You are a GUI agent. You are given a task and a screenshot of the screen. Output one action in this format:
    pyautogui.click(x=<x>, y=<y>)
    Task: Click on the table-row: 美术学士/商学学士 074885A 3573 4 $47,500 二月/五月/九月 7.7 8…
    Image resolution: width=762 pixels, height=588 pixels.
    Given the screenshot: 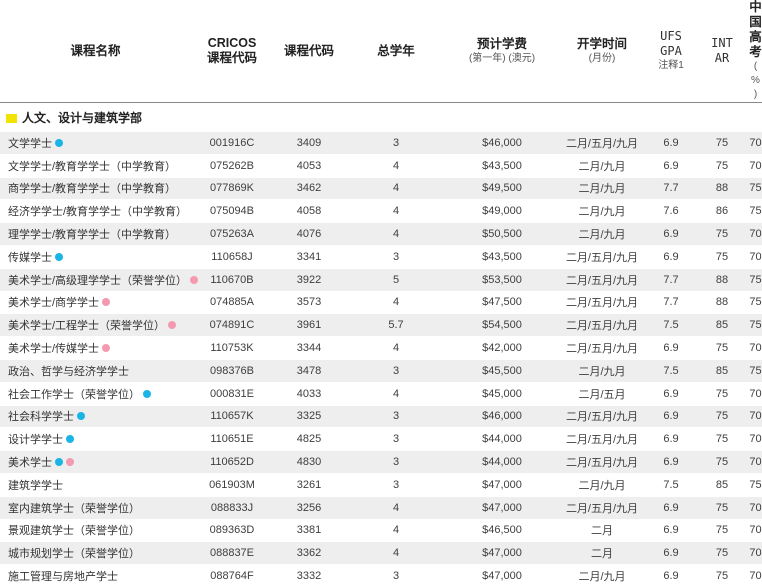 What is the action you would take?
    pyautogui.click(x=381, y=303)
    